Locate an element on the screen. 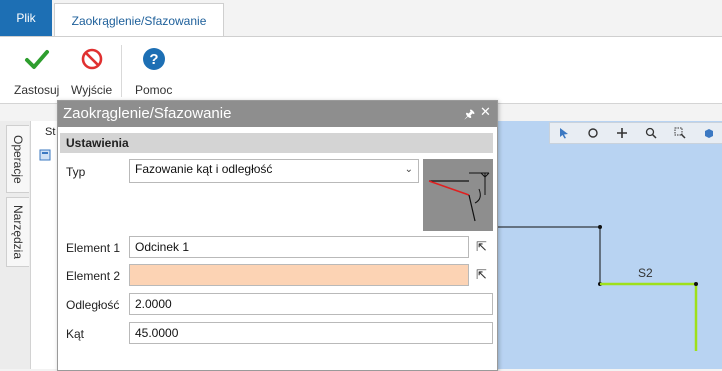 Image resolution: width=722 pixels, height=371 pixels. dialog-title-bar: Zaokrąglenie/Sfazowanie 🖈 ✕ is located at coordinates (277, 114).